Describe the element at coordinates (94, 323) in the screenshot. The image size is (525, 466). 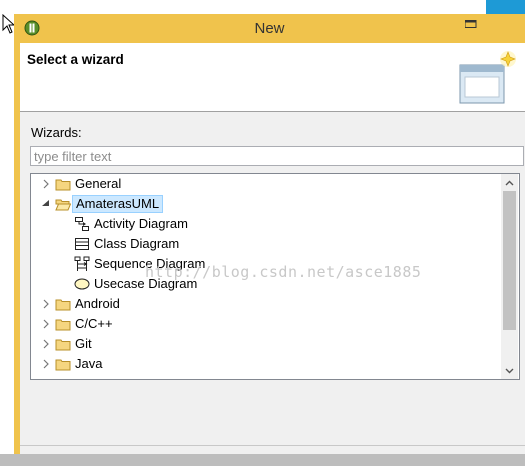
I see `tree-item-label: C/C++` at that location.